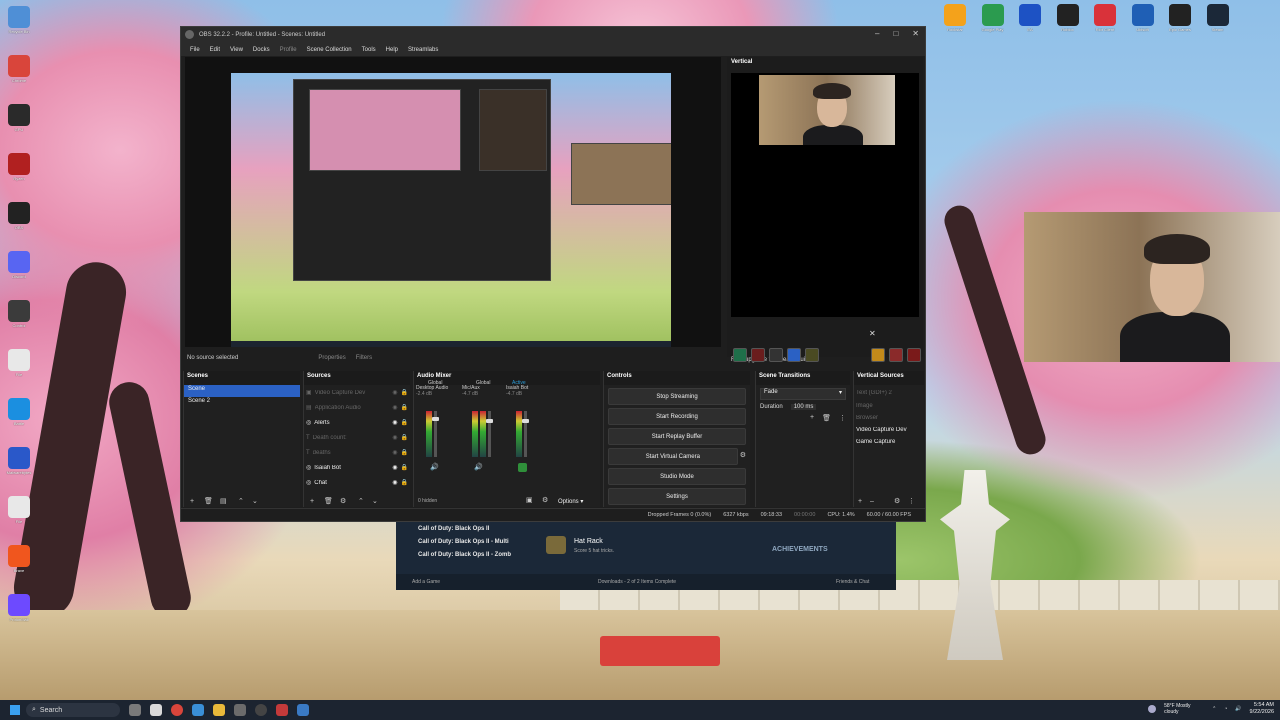 This screenshot has width=1280, height=720. I want to click on friends-chat-button: Friends & Chat, so click(852, 582).